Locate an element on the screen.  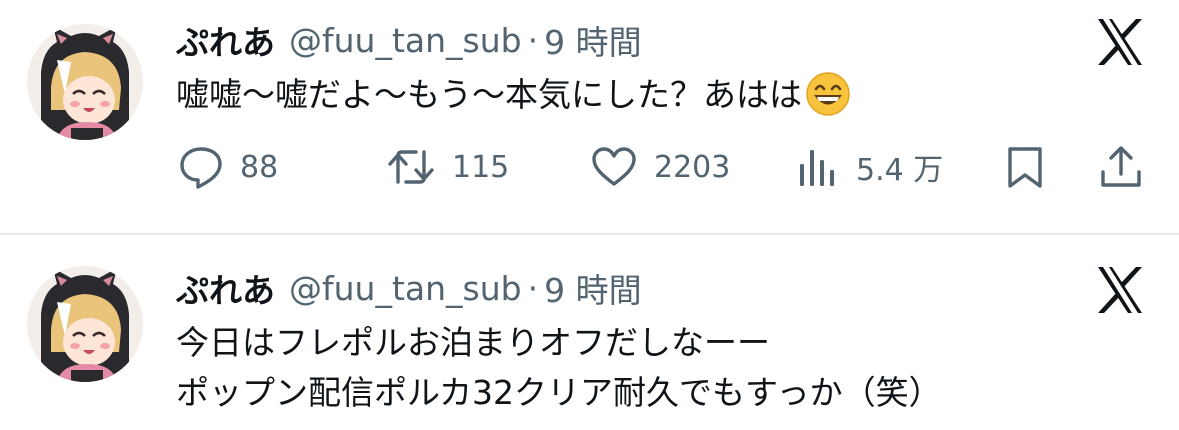
views-button: 5.4 万 is located at coordinates (869, 167).